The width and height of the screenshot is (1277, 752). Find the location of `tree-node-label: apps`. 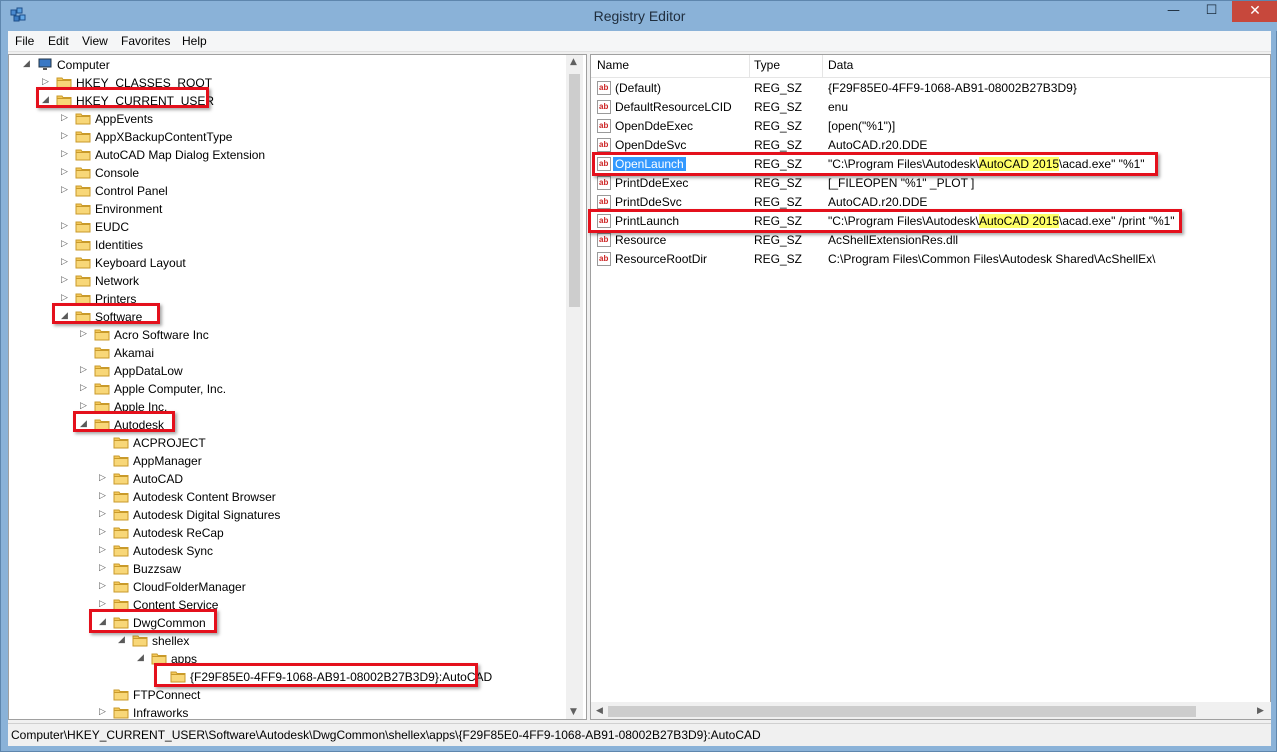

tree-node-label: apps is located at coordinates (184, 659).